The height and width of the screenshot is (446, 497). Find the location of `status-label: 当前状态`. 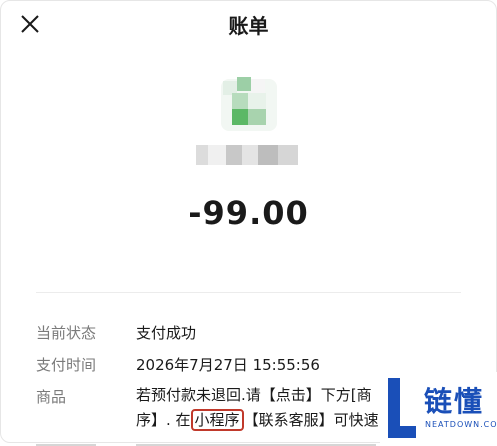

status-label: 当前状态 is located at coordinates (66, 333).